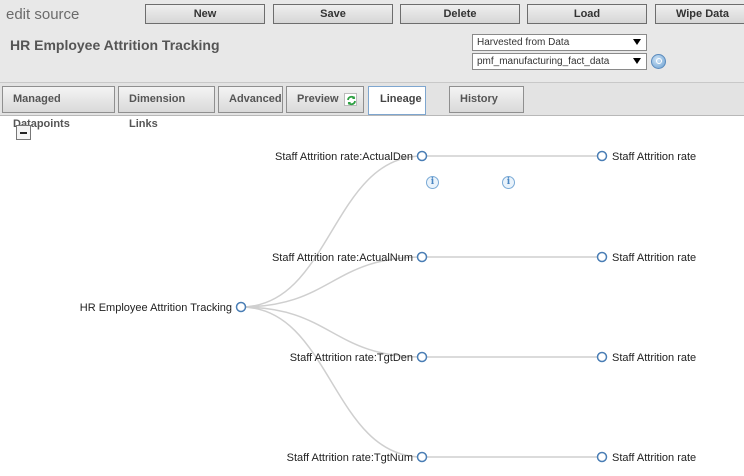  Describe the element at coordinates (350, 99) in the screenshot. I see `refresh-icon` at that location.